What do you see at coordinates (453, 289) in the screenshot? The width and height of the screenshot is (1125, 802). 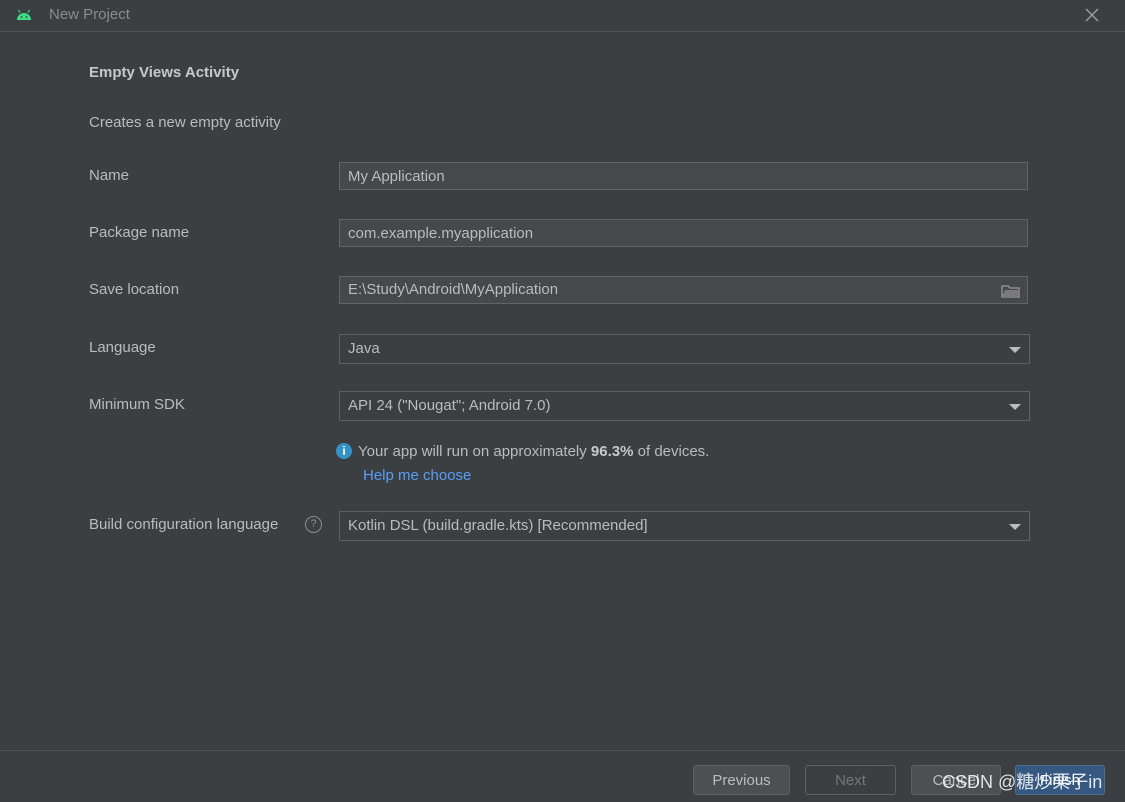 I see `save-location-value: E:\Study\Android\MyApplication` at bounding box center [453, 289].